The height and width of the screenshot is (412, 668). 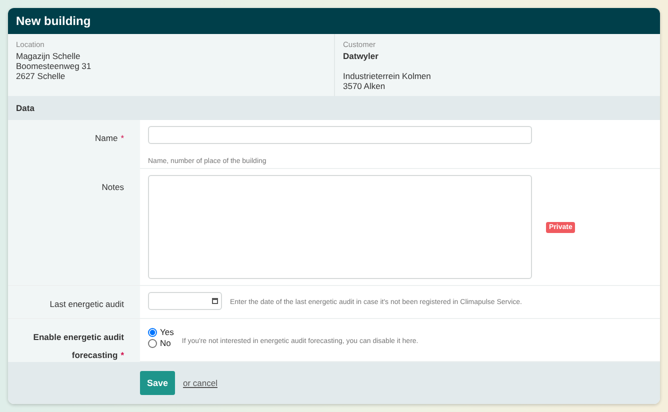 I want to click on radio-option: Yes, so click(x=161, y=332).